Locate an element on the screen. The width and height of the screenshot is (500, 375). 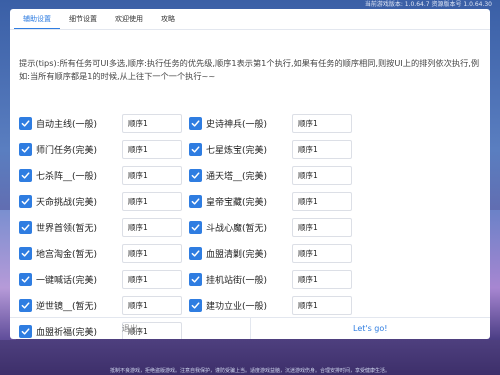
task-item: 血盟清剿(完美) 顺序1 is located at coordinates (274, 253).